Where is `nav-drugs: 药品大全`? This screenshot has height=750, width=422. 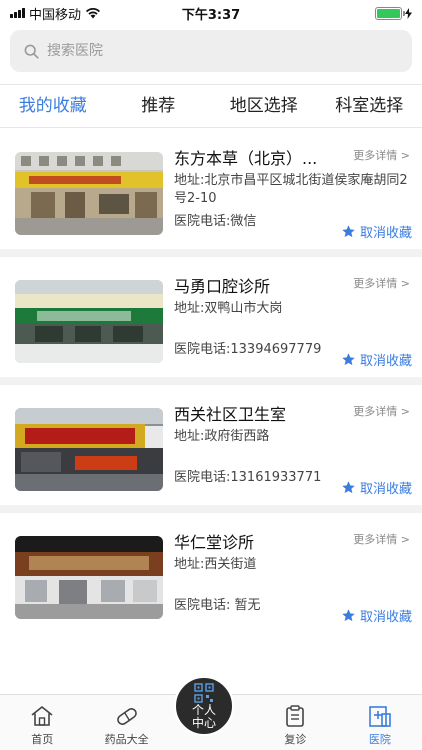 nav-drugs: 药品大全 is located at coordinates (126, 722).